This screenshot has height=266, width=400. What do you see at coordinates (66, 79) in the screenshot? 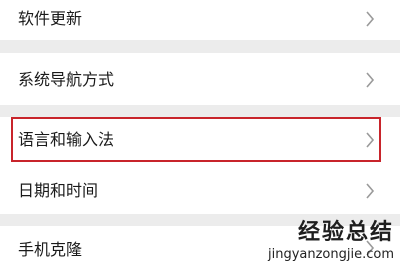
I see `settings-item-label: 系统导航方式` at bounding box center [66, 79].